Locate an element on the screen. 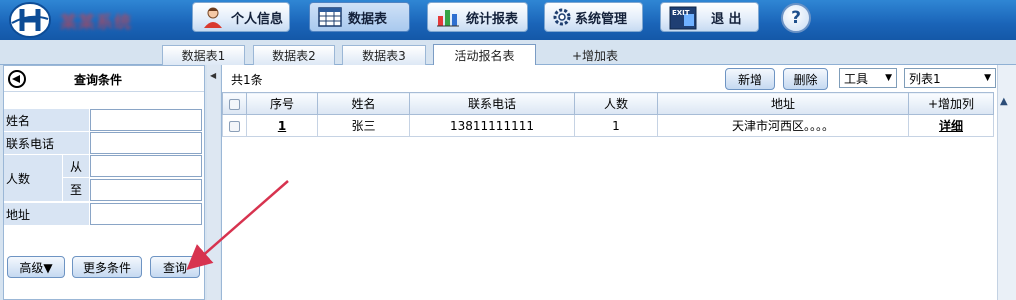 The width and height of the screenshot is (1016, 300). app-logo-icon is located at coordinates (30, 20).